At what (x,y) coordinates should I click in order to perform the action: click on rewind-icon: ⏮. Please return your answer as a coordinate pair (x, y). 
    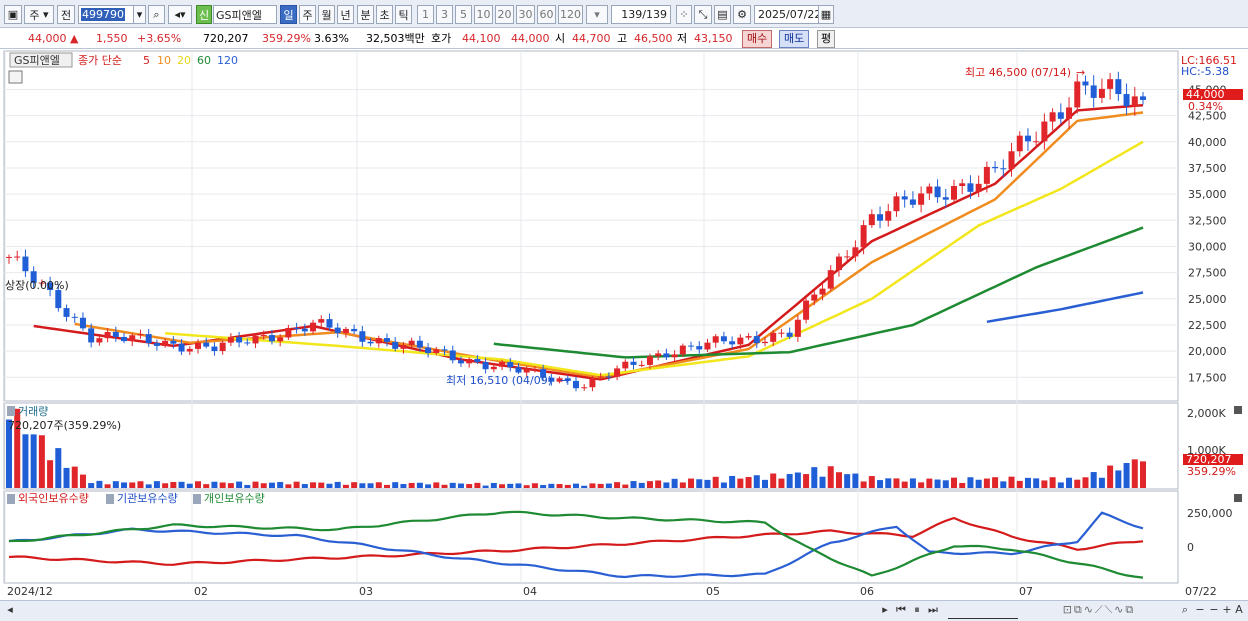
    Looking at the image, I should click on (901, 611).